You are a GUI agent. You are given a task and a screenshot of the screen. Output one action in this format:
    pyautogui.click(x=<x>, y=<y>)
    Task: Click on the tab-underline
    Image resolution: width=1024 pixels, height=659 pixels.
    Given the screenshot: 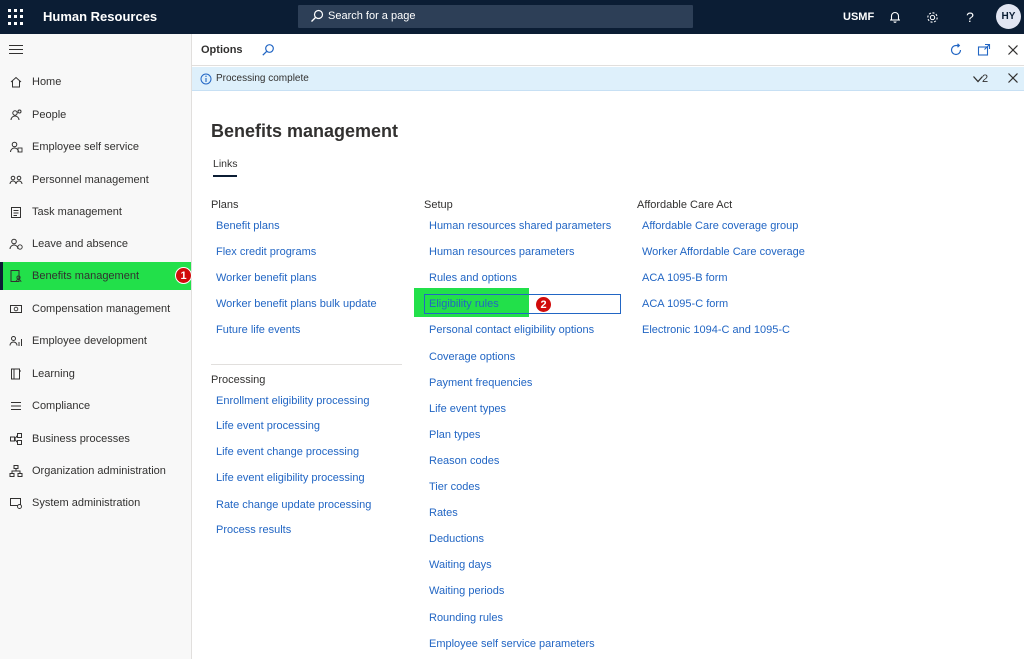 What is the action you would take?
    pyautogui.click(x=225, y=176)
    